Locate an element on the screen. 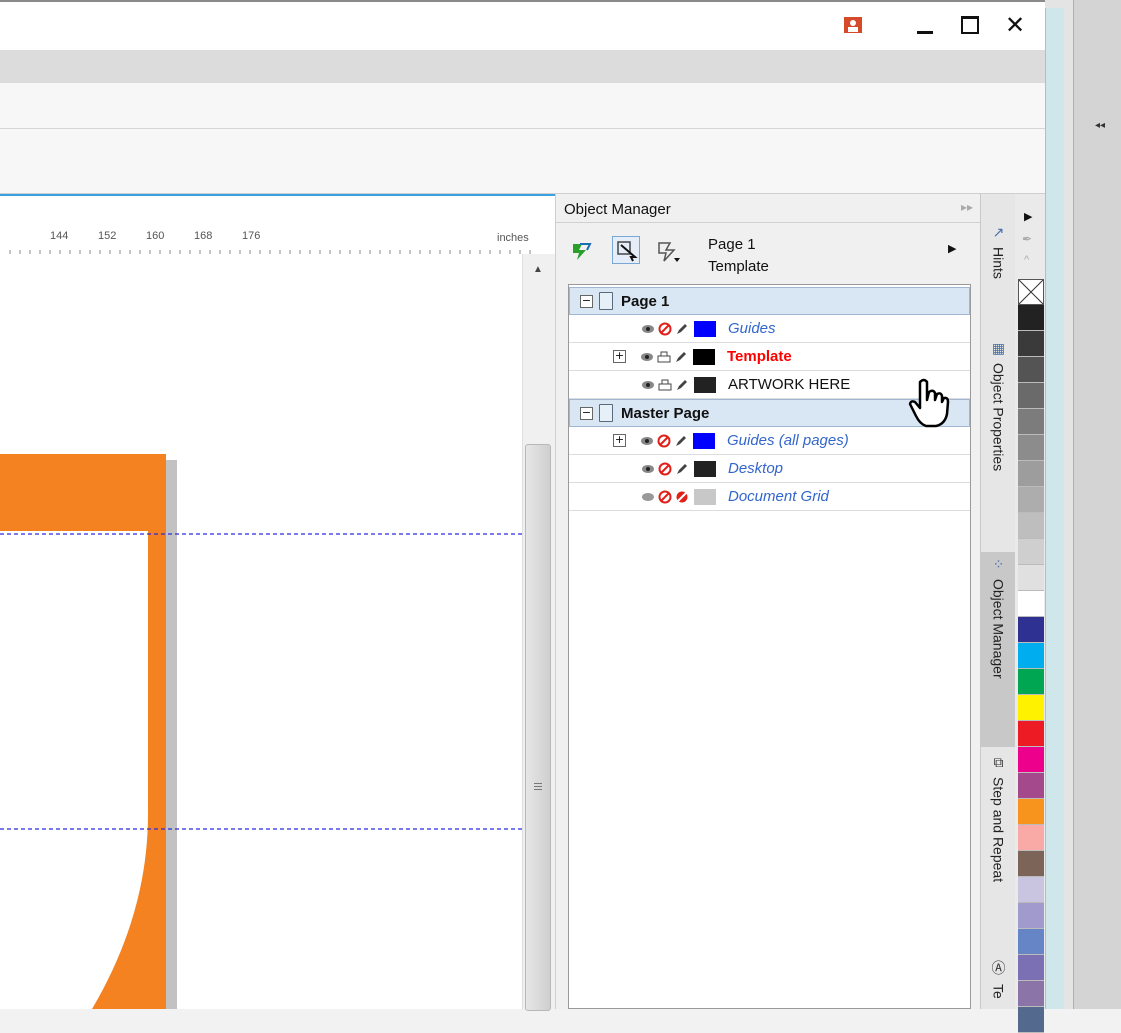 Image resolution: width=1121 pixels, height=1033 pixels. tab-object-properties: ▦ Object Properties is located at coordinates (998, 405).